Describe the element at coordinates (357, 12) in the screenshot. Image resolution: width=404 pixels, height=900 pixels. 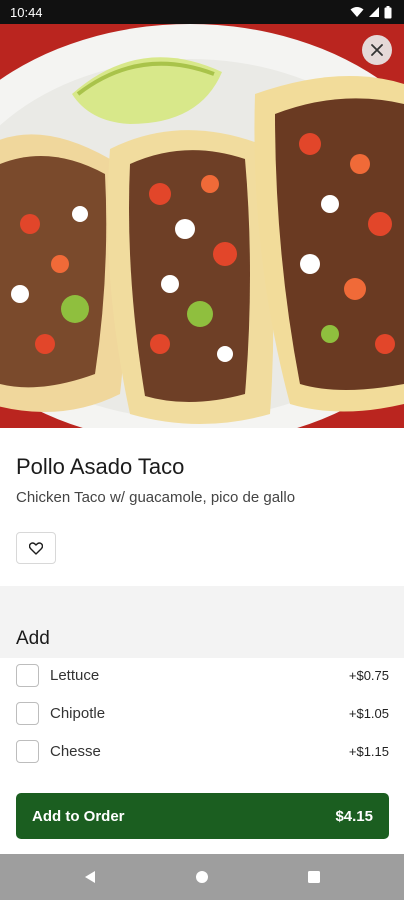
I see `wifi-icon` at that location.